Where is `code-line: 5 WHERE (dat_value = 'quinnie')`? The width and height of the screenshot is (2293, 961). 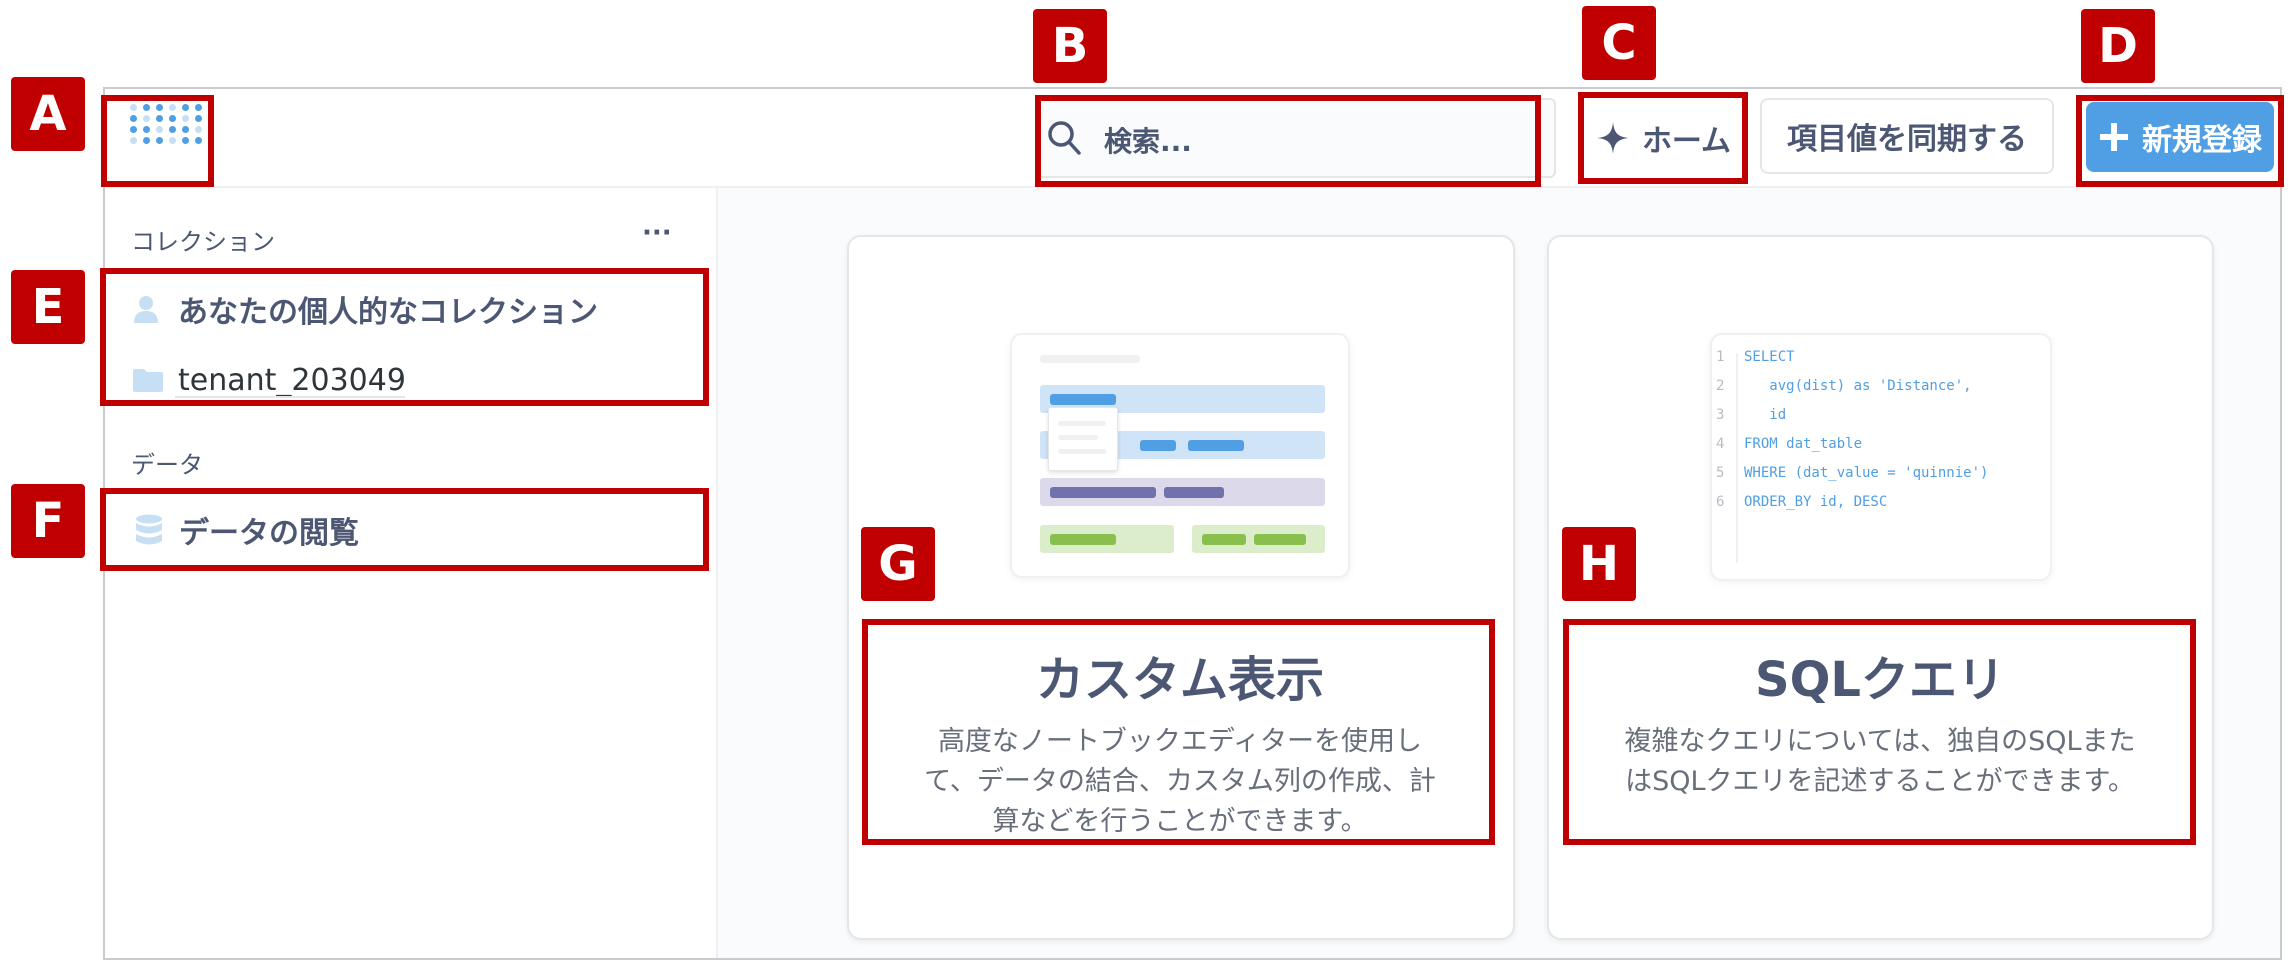
code-line: 5 WHERE (dat_value = 'quinnie') is located at coordinates (1852, 473).